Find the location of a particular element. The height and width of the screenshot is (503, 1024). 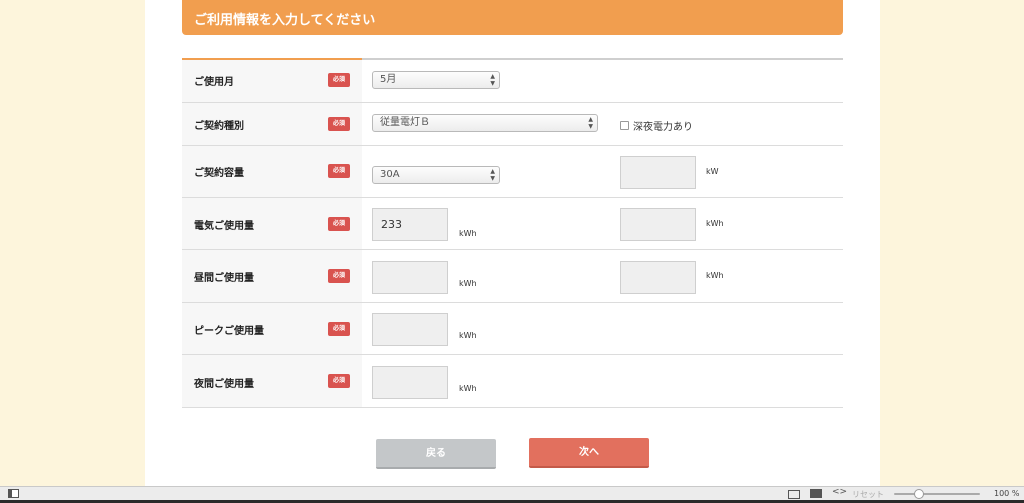

image-icon is located at coordinates (816, 493).